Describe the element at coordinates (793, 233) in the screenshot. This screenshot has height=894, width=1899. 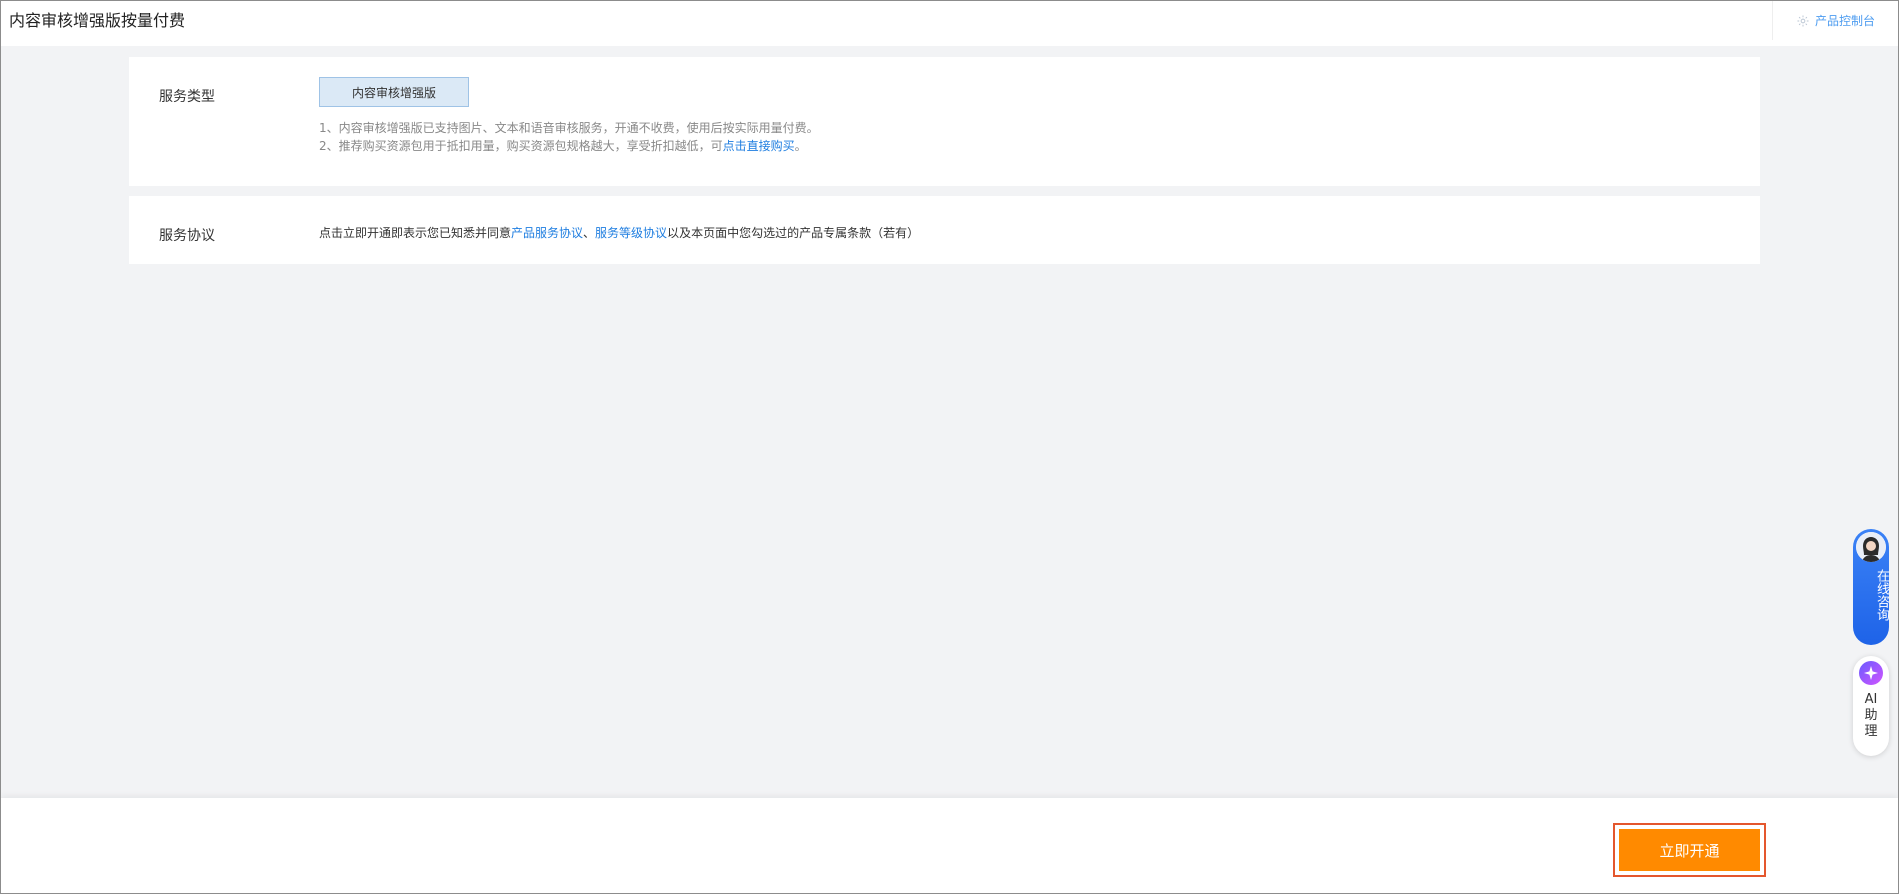
I see `agreement-suffix: 以及本页面中您勾选过的产品专属条款（若有）` at that location.